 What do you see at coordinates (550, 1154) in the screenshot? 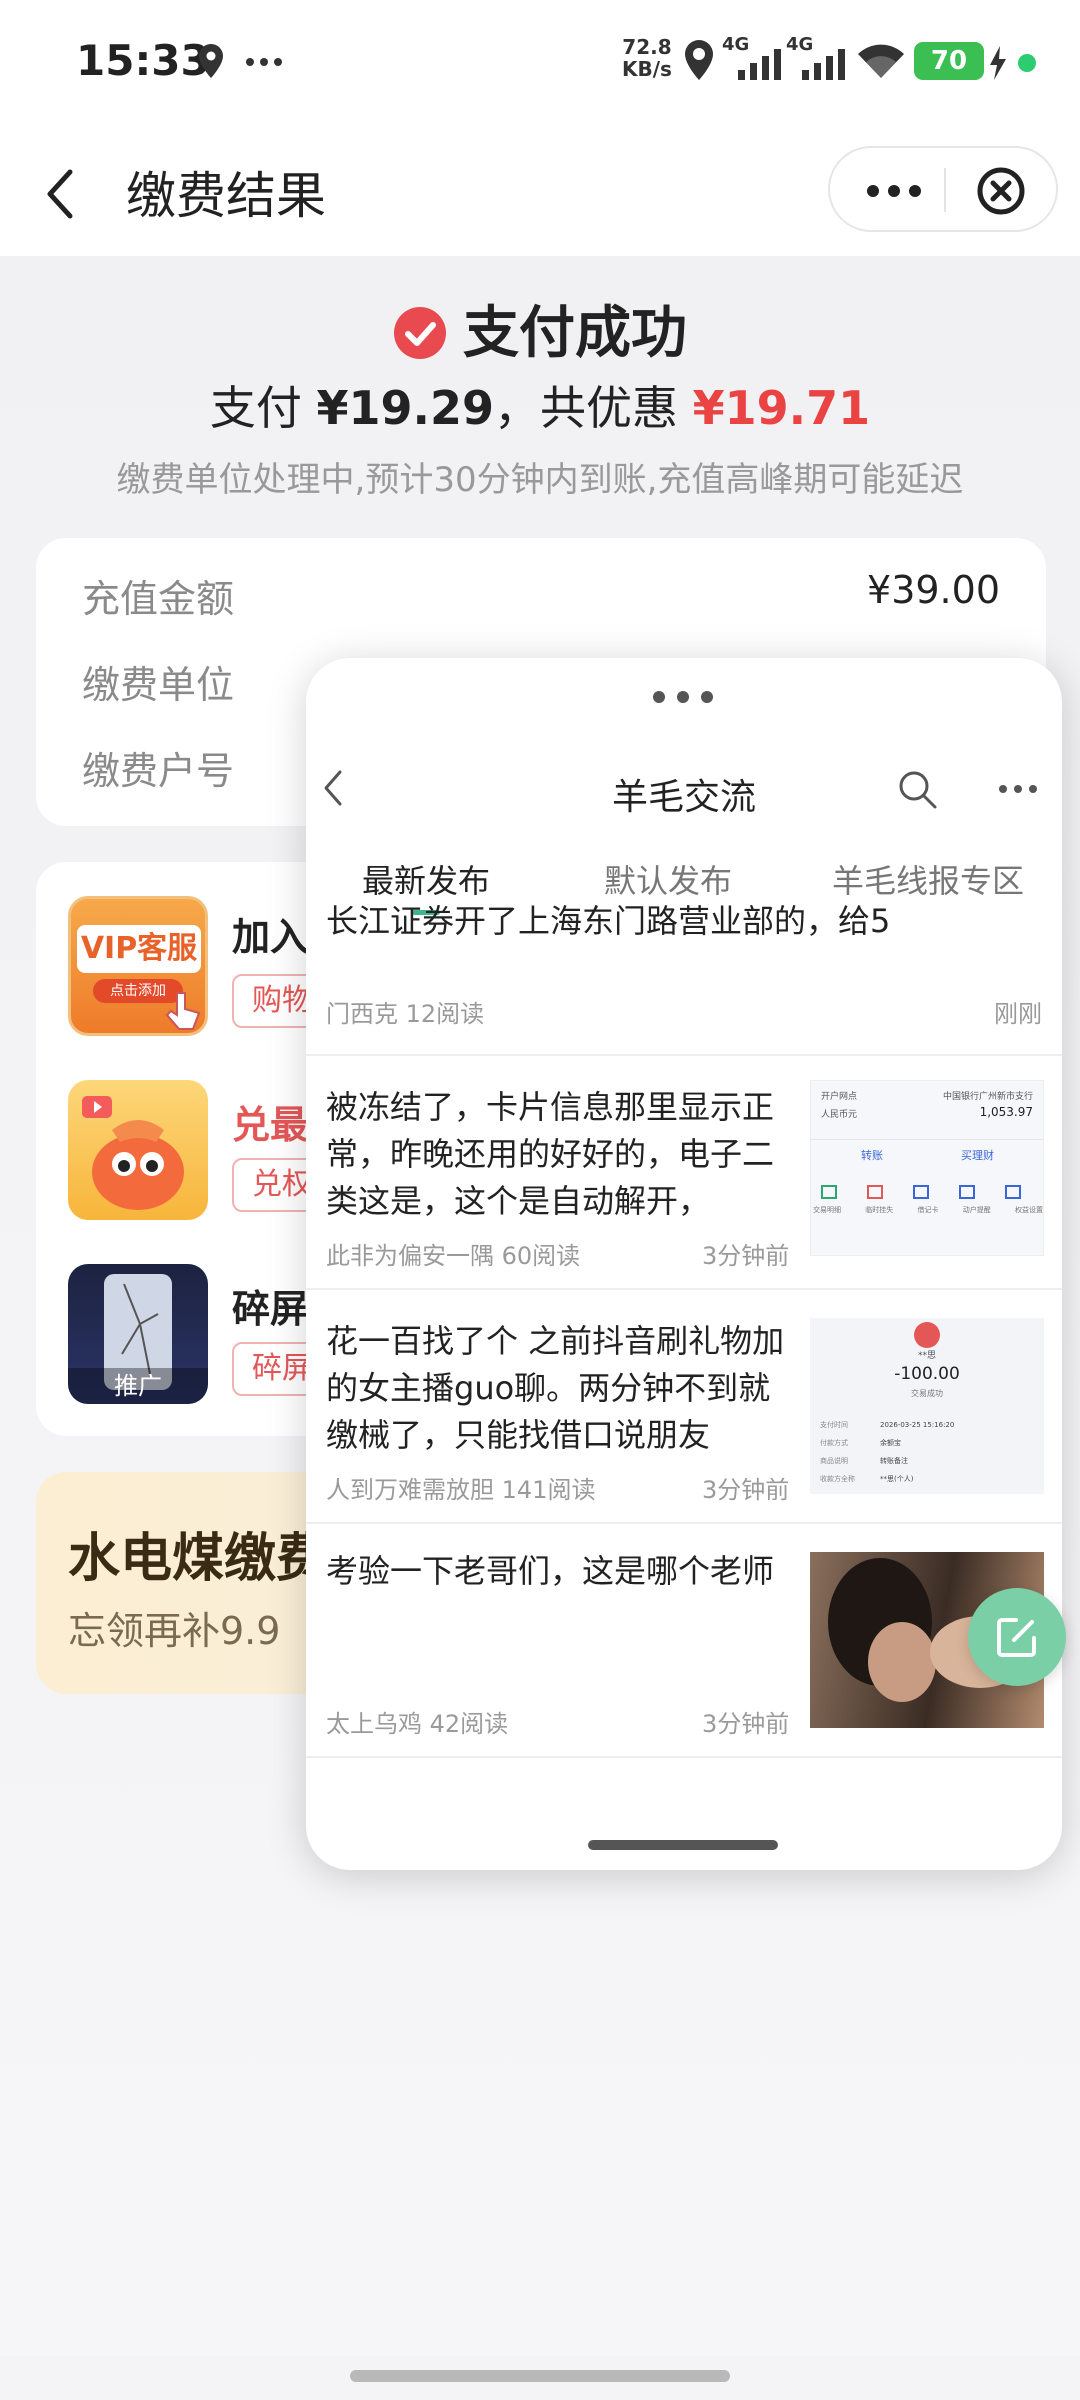
I see `post-text: 被冻结了，卡片信息那里显示正常，昨晚还用的好好的，电子二类这是，这个是自动解开，` at bounding box center [550, 1154].